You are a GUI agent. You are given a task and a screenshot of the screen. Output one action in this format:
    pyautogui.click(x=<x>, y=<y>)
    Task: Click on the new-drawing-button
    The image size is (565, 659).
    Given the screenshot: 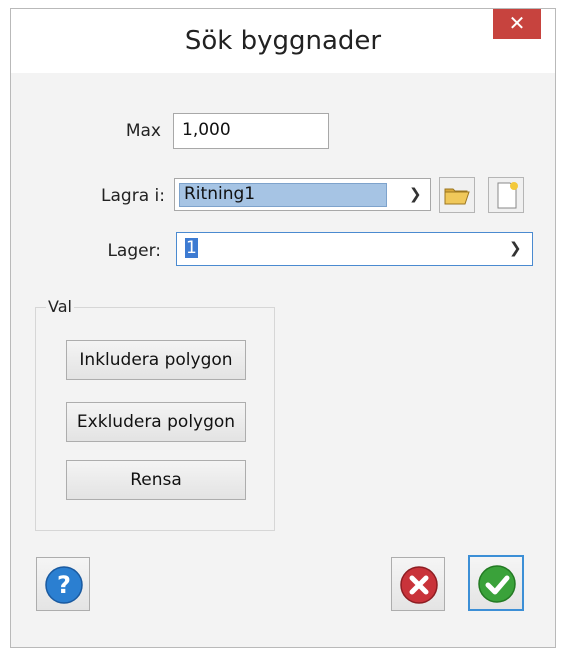 What is the action you would take?
    pyautogui.click(x=506, y=195)
    